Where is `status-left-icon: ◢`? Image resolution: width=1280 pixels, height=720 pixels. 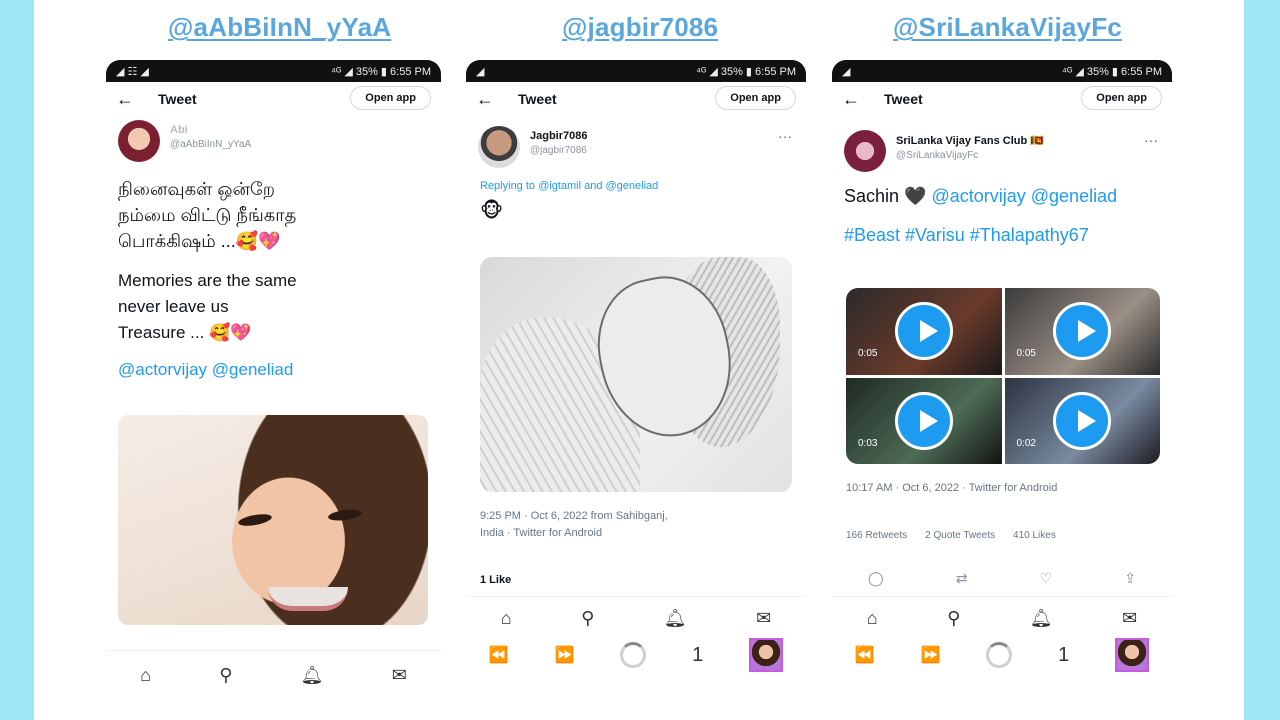
status-left-icon: ◢ is located at coordinates (846, 71).